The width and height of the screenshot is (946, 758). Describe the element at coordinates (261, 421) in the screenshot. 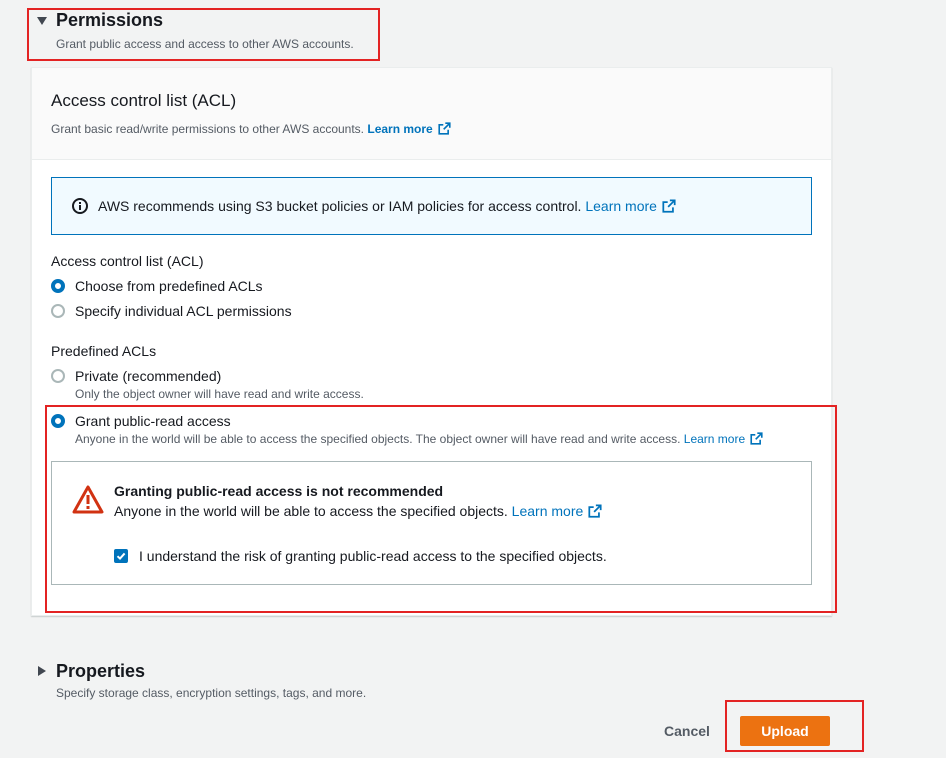

I see `radio-option-public-read: Grant public-read access` at that location.